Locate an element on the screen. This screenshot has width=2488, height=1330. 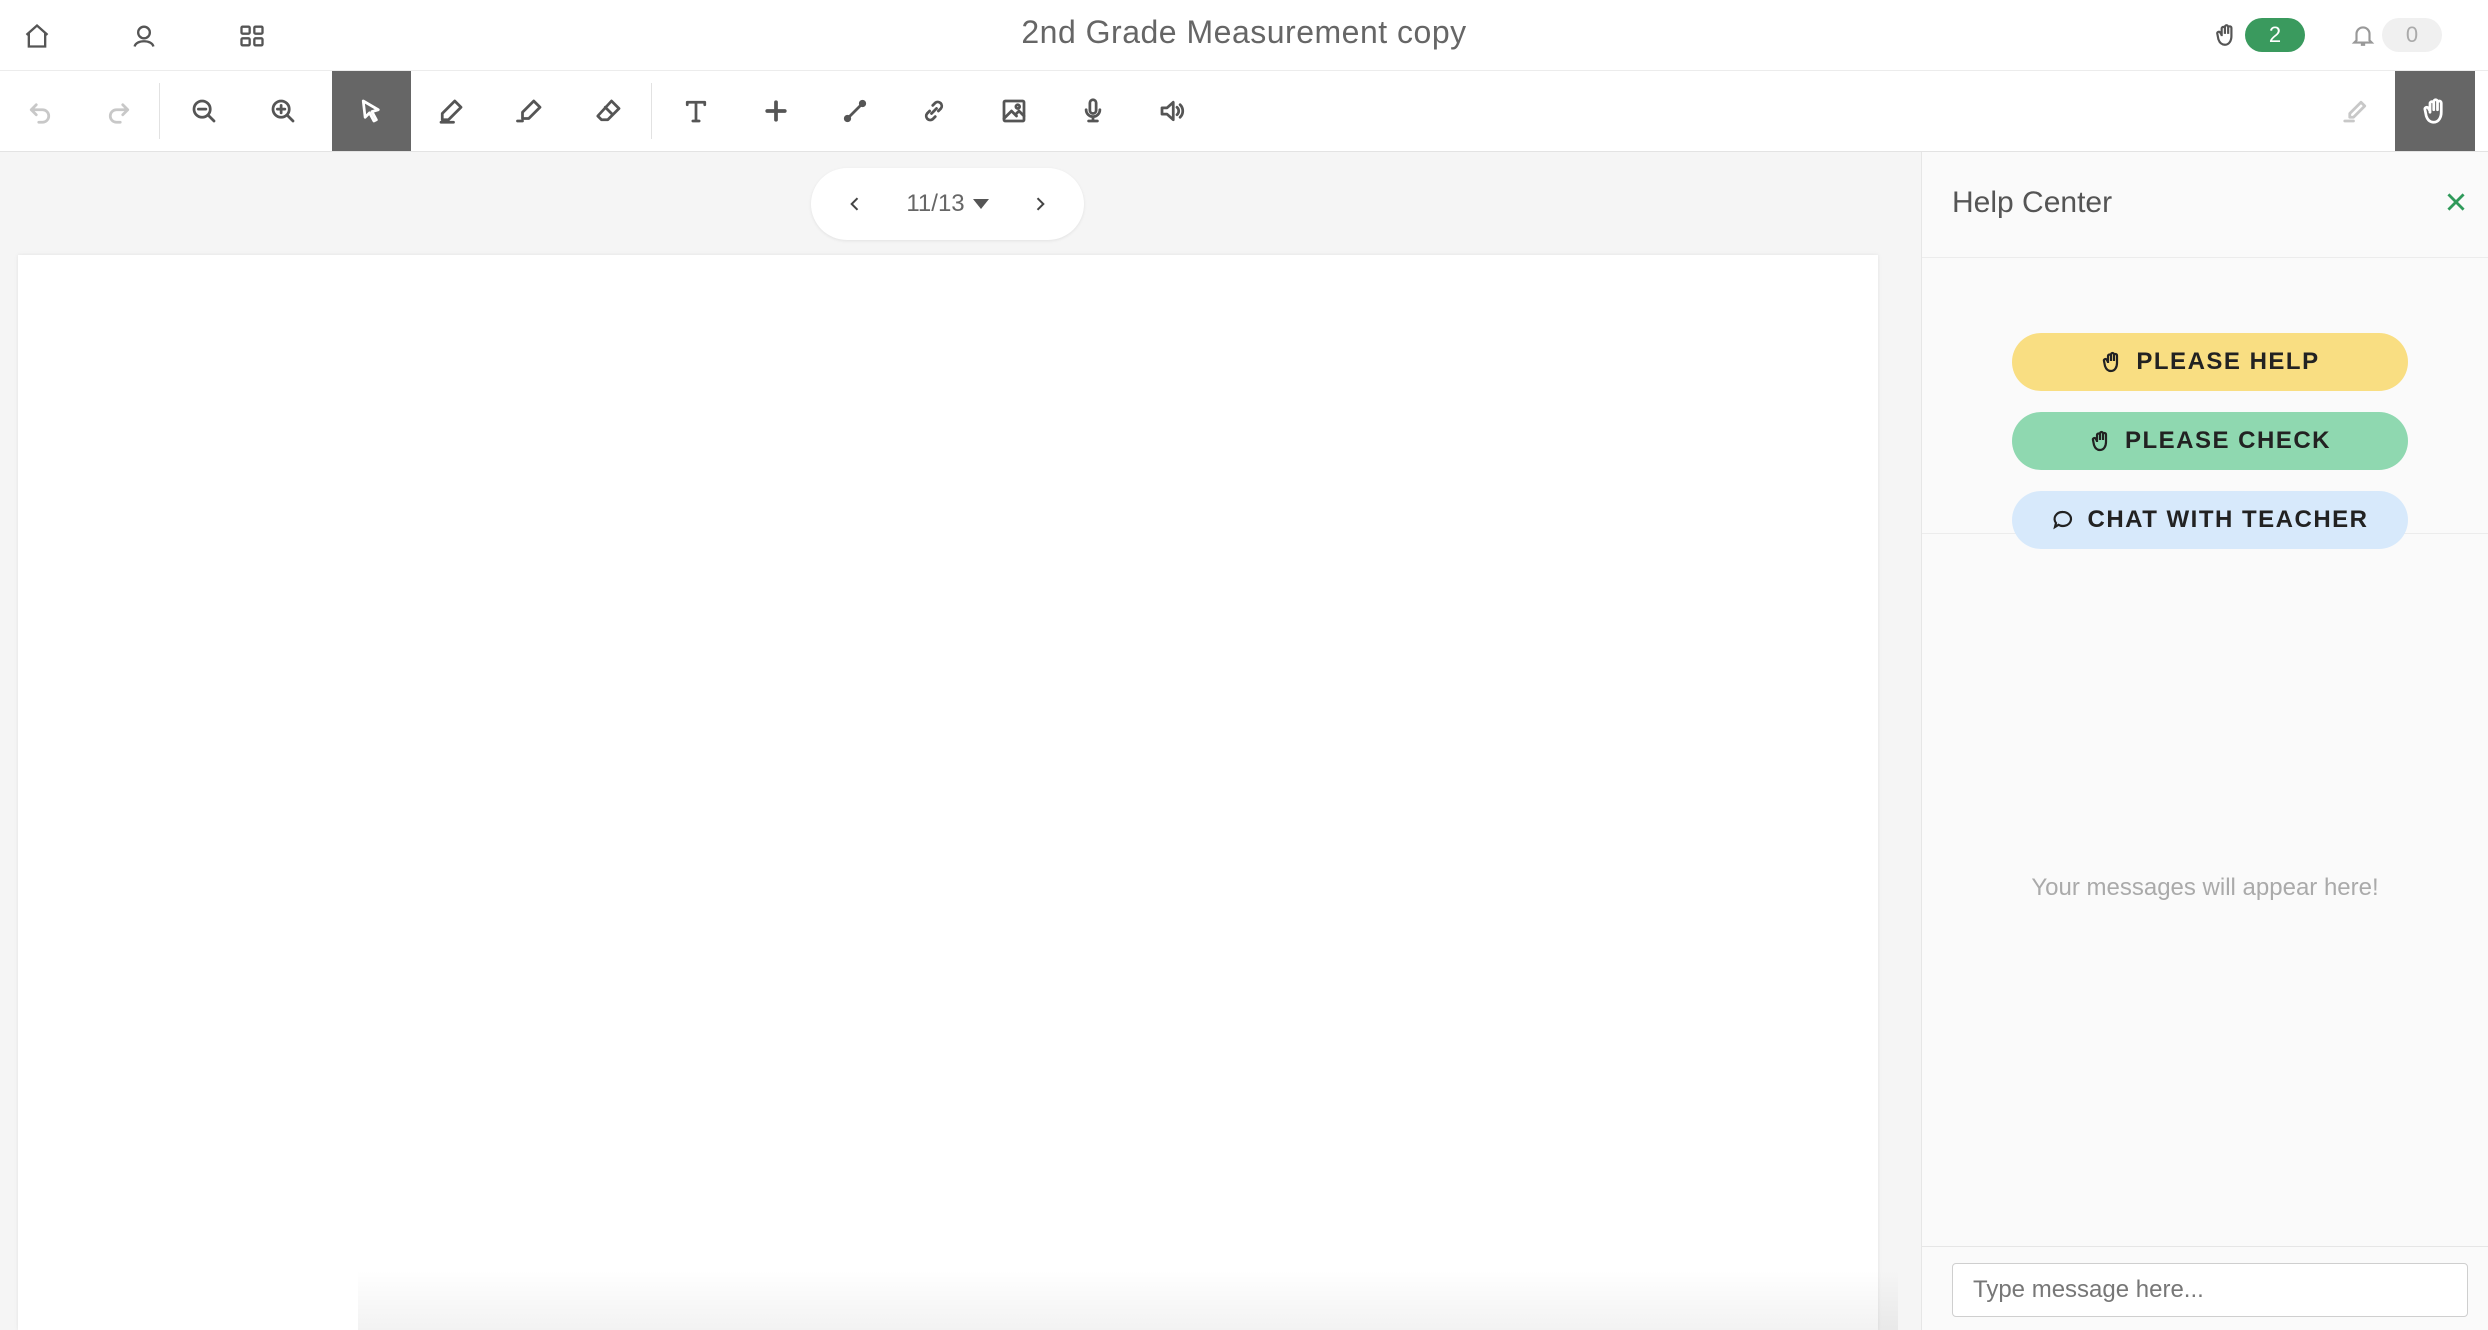
zoom-in-icon is located at coordinates (282, 111).